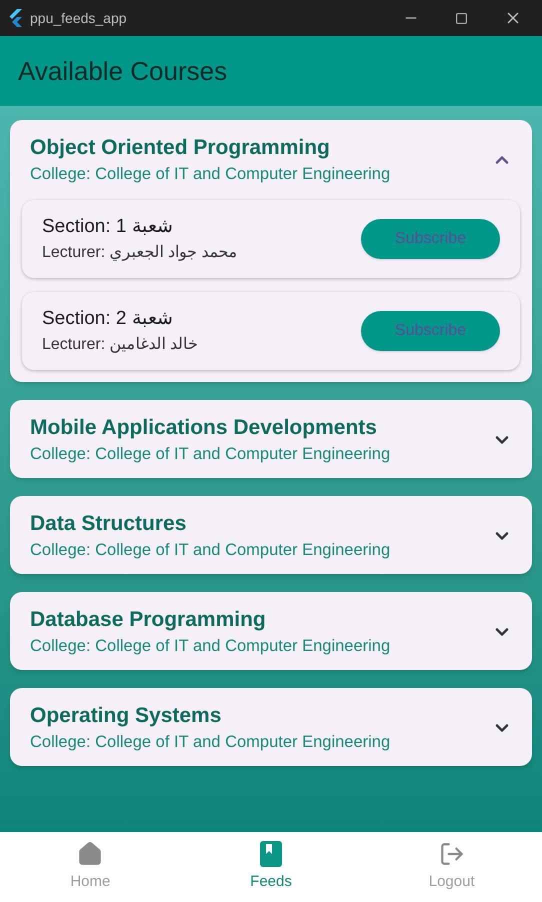 This screenshot has width=542, height=902. I want to click on course-header: Data Structures College: College of IT and Computer Engineering, so click(271, 529).